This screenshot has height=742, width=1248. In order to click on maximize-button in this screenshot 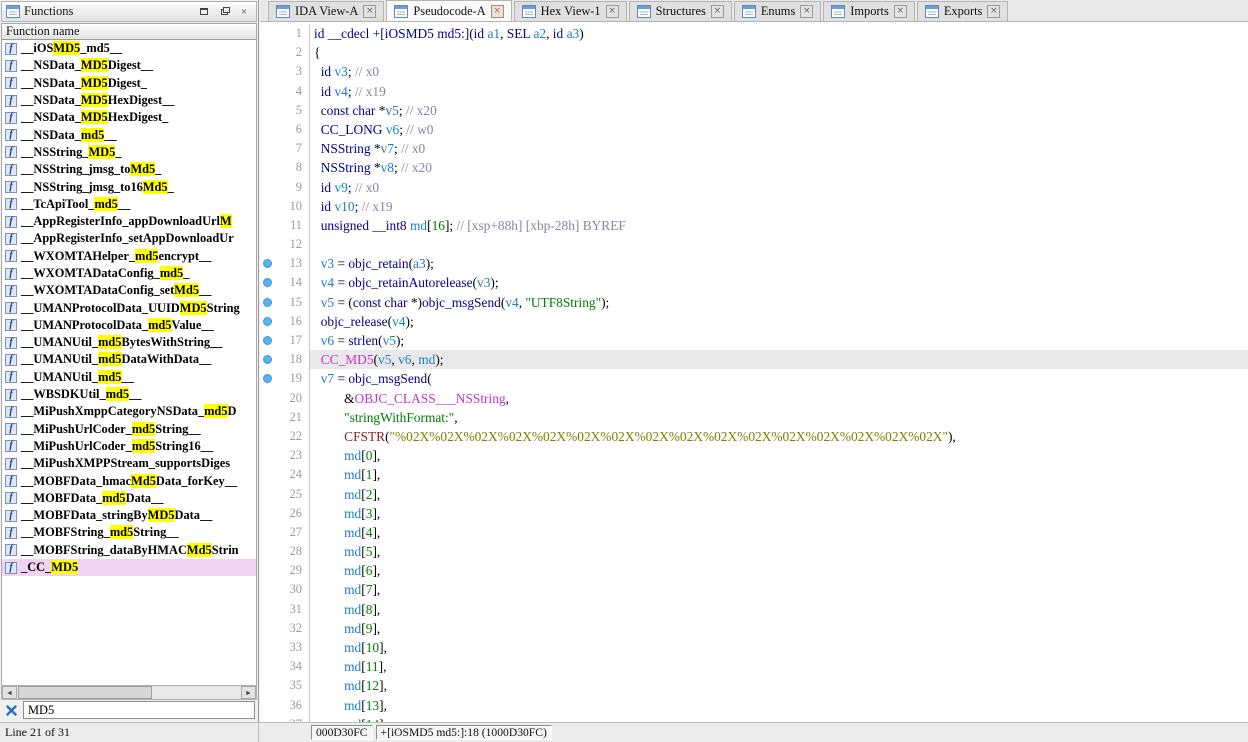, I will do `click(204, 12)`.